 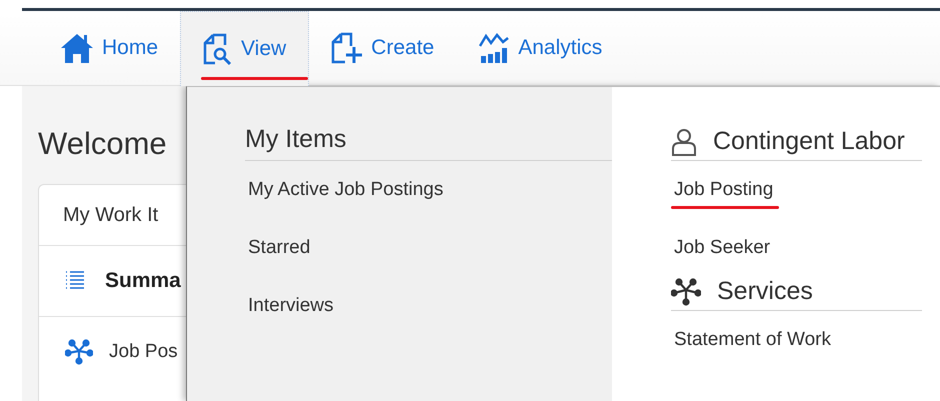 I want to click on menu-link: Job Seeker, so click(x=723, y=248).